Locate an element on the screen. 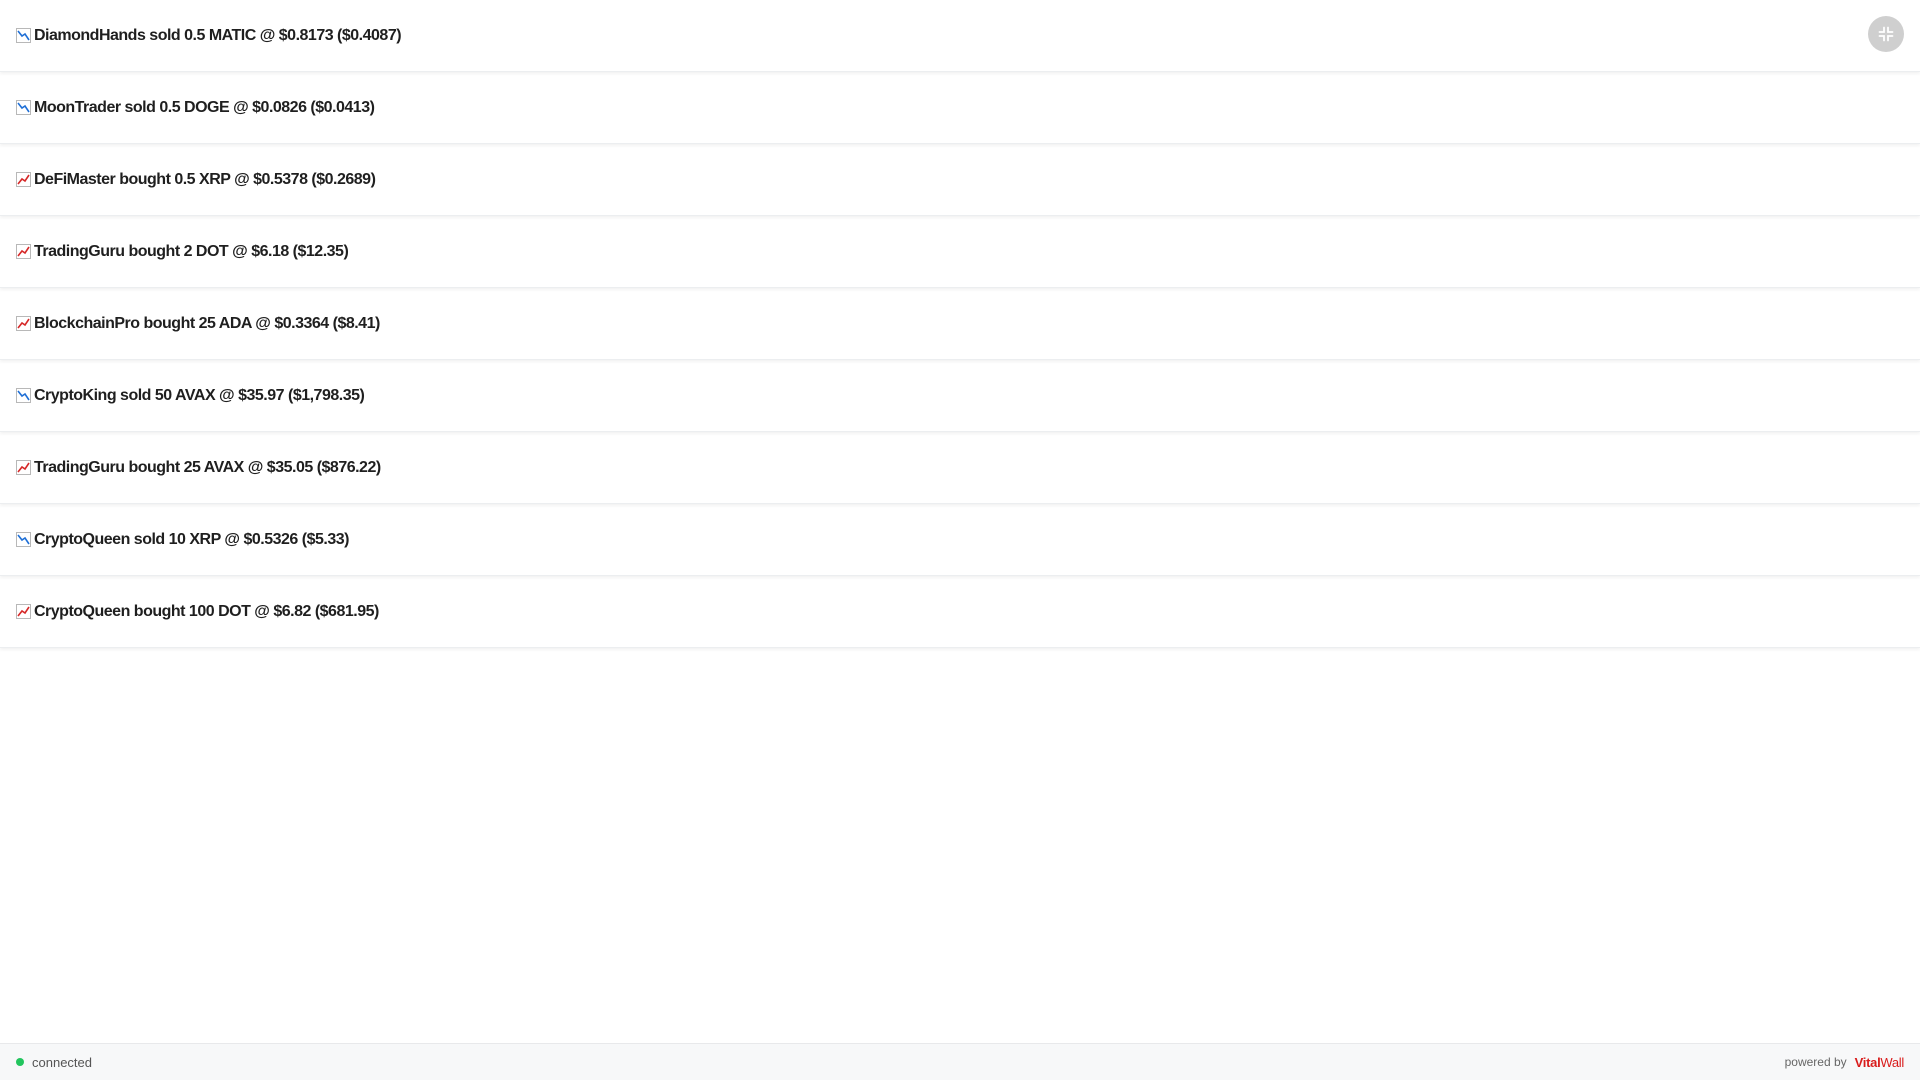 This screenshot has height=1080, width=1920. exit-fullscreen-icon is located at coordinates (1886, 34).